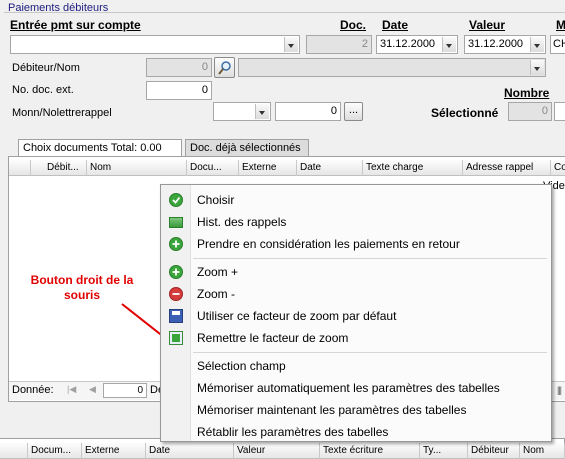 Image resolution: width=565 pixels, height=459 pixels. I want to click on doc-value: 2, so click(364, 44).